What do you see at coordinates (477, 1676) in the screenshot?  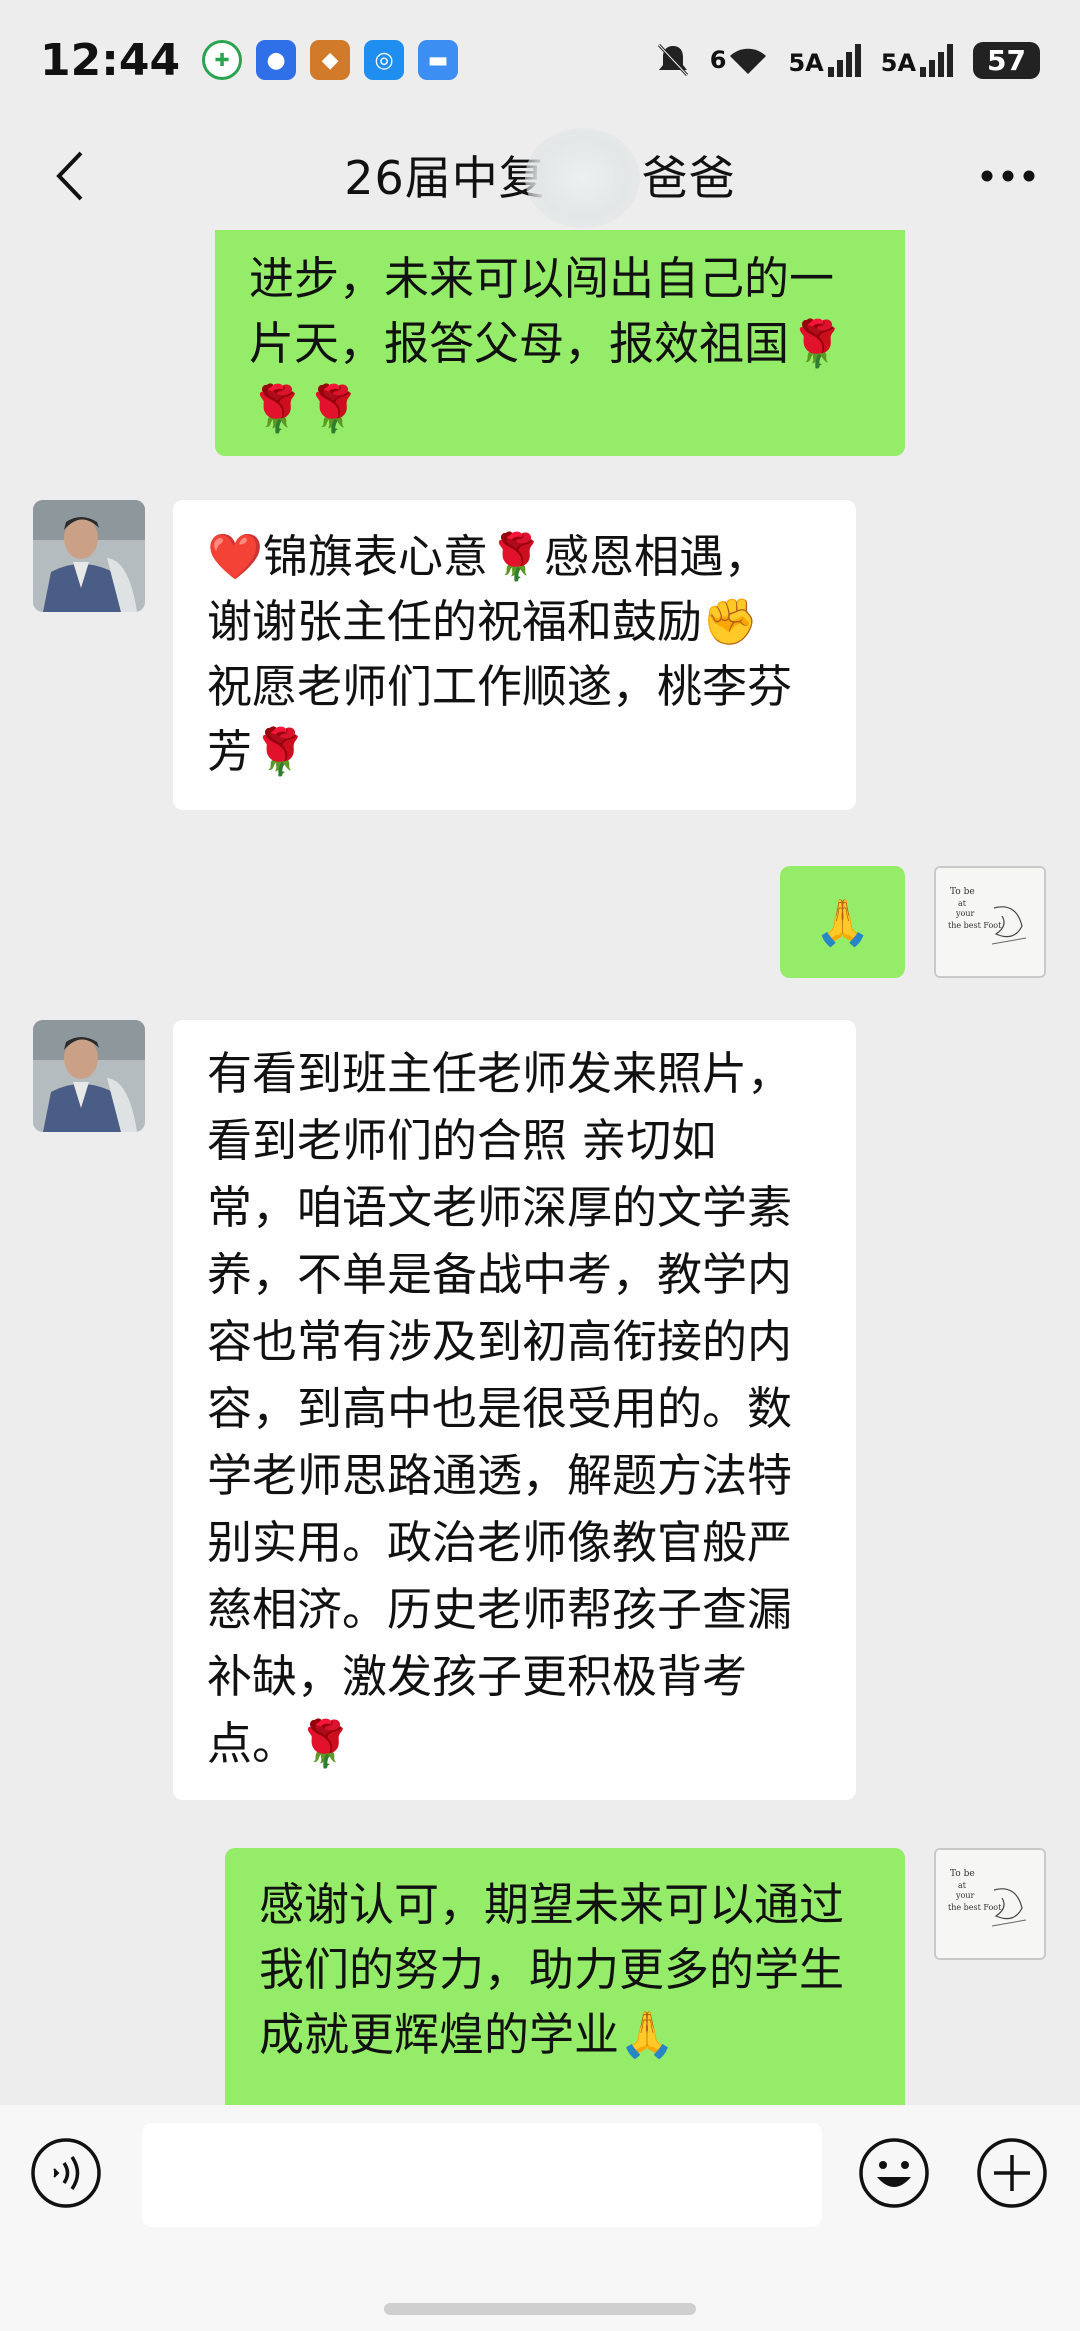 I see `message-text-line: 补缺，激发孩子更积极背考` at bounding box center [477, 1676].